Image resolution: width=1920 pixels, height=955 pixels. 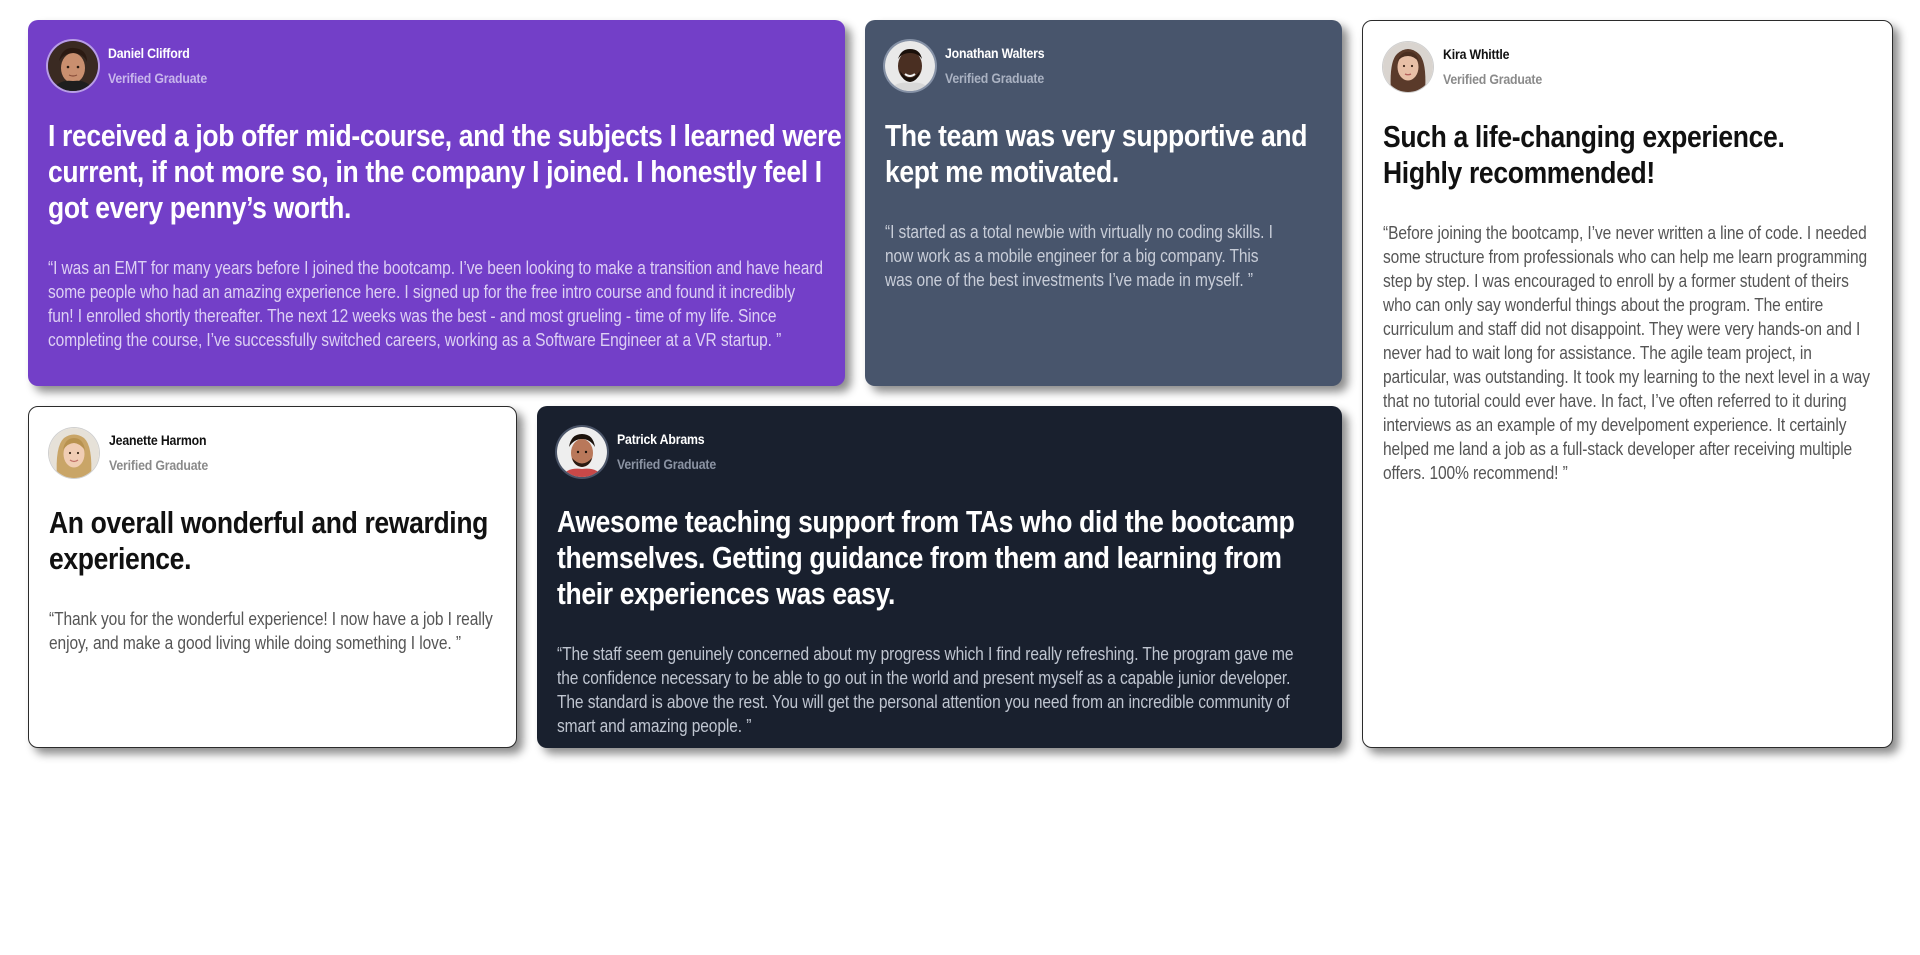 What do you see at coordinates (1103, 66) in the screenshot?
I see `author-info: Jonathan Walters Verified Graduate` at bounding box center [1103, 66].